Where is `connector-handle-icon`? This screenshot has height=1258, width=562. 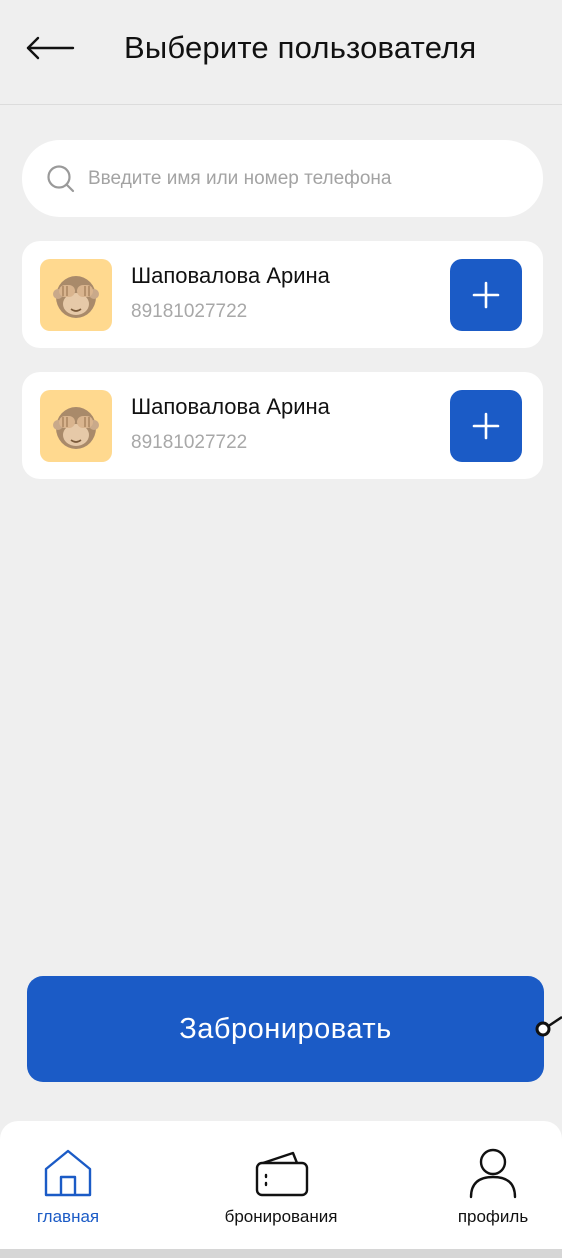 connector-handle-icon is located at coordinates (548, 1026).